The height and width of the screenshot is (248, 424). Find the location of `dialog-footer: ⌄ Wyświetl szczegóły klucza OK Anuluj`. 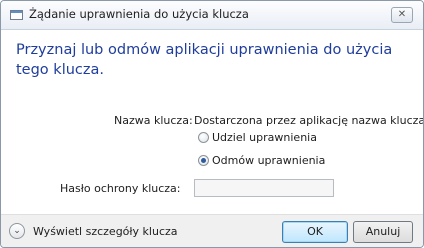

dialog-footer: ⌄ Wyświetl szczegóły klucza OK Anuluj is located at coordinates (212, 230).